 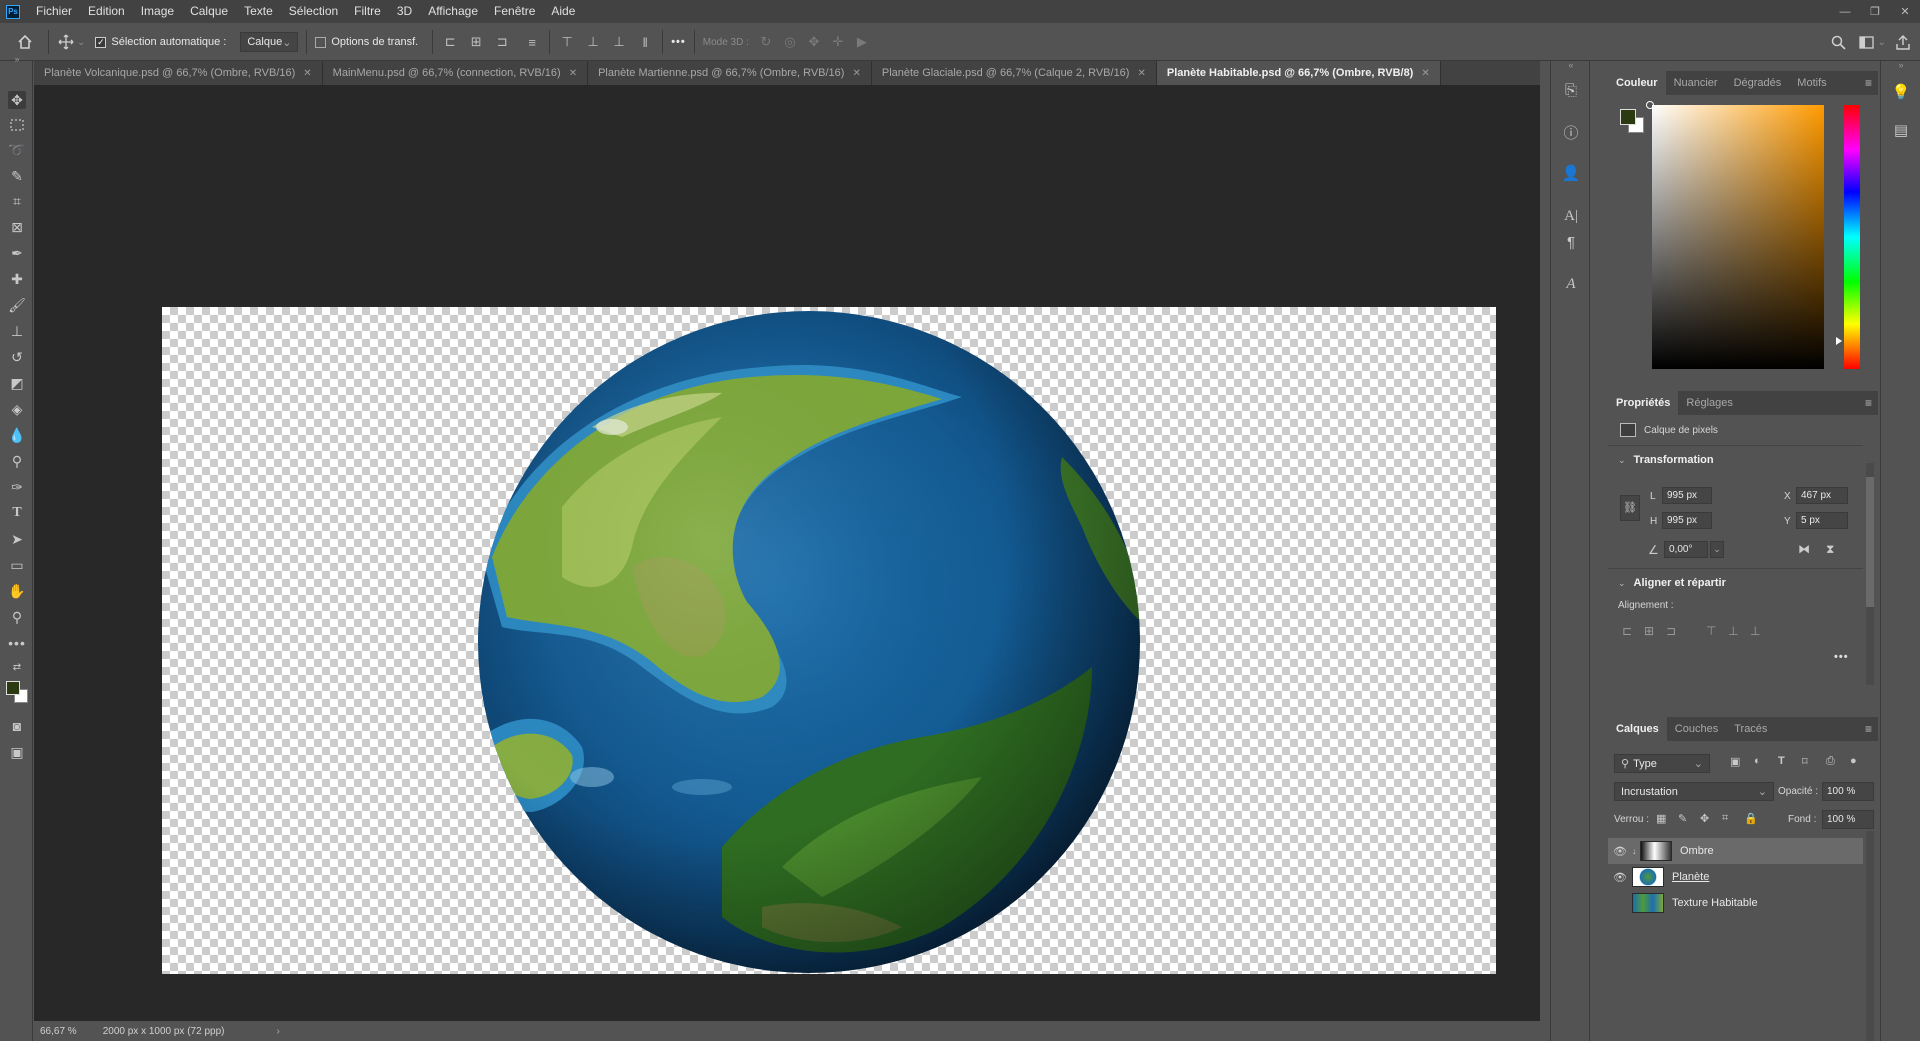 What do you see at coordinates (1545, 553) in the screenshot?
I see `canvas-vertical-scrollbar` at bounding box center [1545, 553].